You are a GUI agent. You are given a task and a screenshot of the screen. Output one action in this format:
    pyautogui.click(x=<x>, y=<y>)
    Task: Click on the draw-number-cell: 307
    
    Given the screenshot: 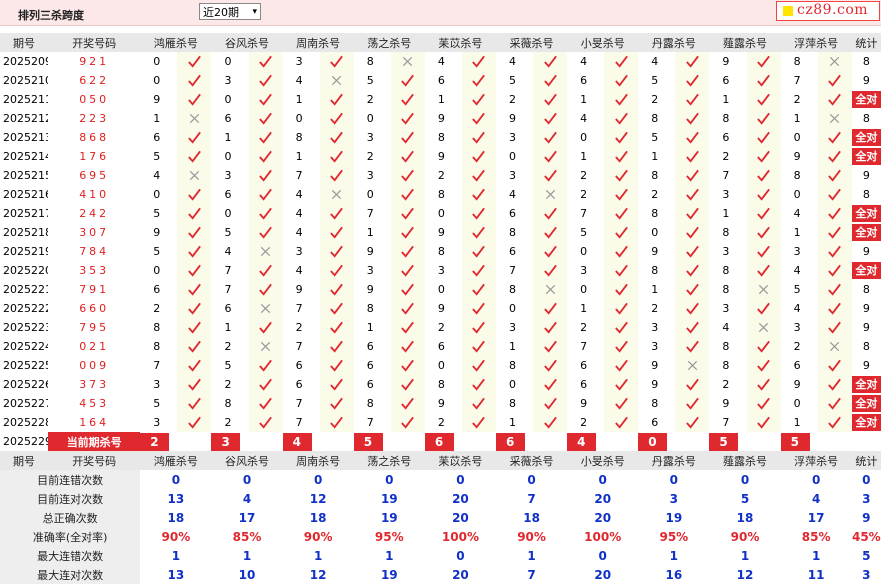 What is the action you would take?
    pyautogui.click(x=94, y=232)
    